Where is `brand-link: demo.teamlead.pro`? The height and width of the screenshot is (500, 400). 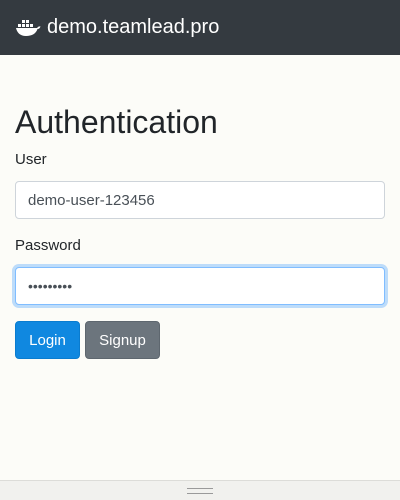 brand-link: demo.teamlead.pro is located at coordinates (117, 27).